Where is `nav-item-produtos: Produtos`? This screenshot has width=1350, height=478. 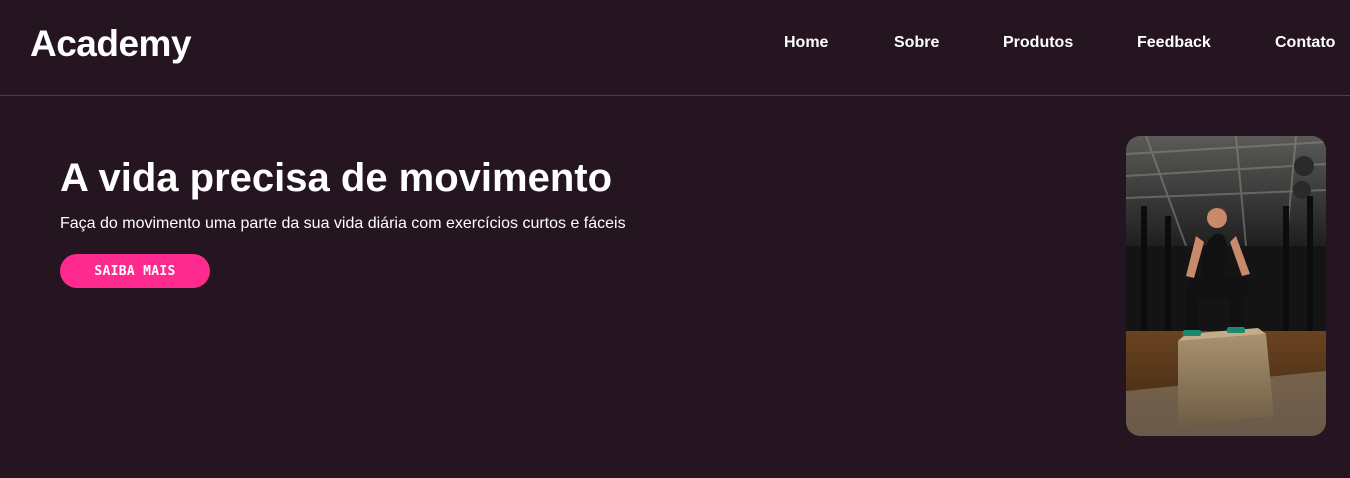 nav-item-produtos: Produtos is located at coordinates (1038, 43).